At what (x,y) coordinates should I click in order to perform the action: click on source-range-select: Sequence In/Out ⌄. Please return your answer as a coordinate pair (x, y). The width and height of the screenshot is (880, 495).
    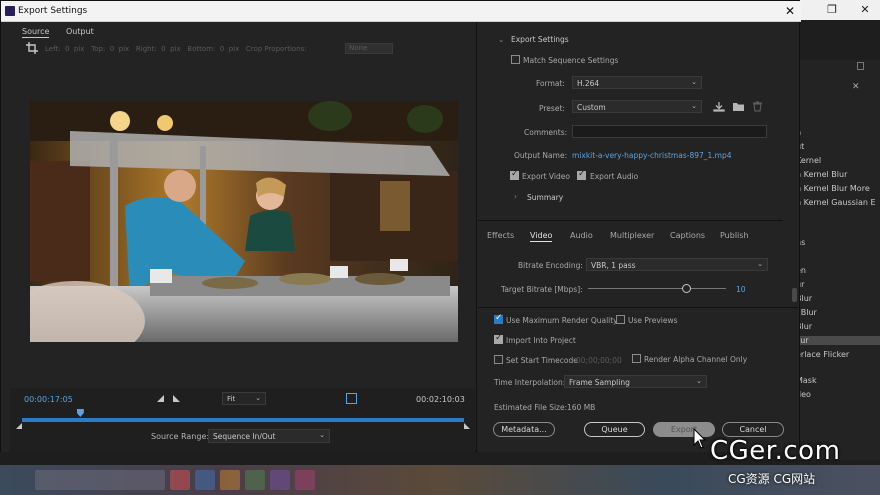
    Looking at the image, I should click on (269, 436).